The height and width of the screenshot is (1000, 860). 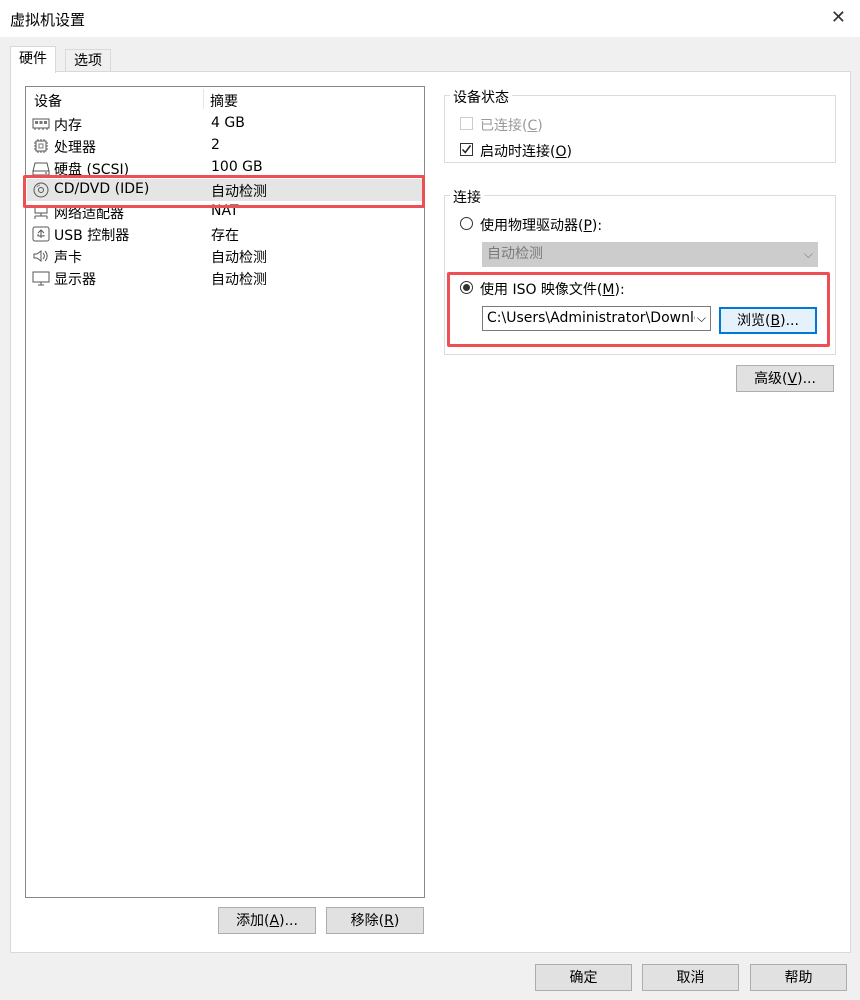 I want to click on column-header-device: 设备, so click(x=48, y=101).